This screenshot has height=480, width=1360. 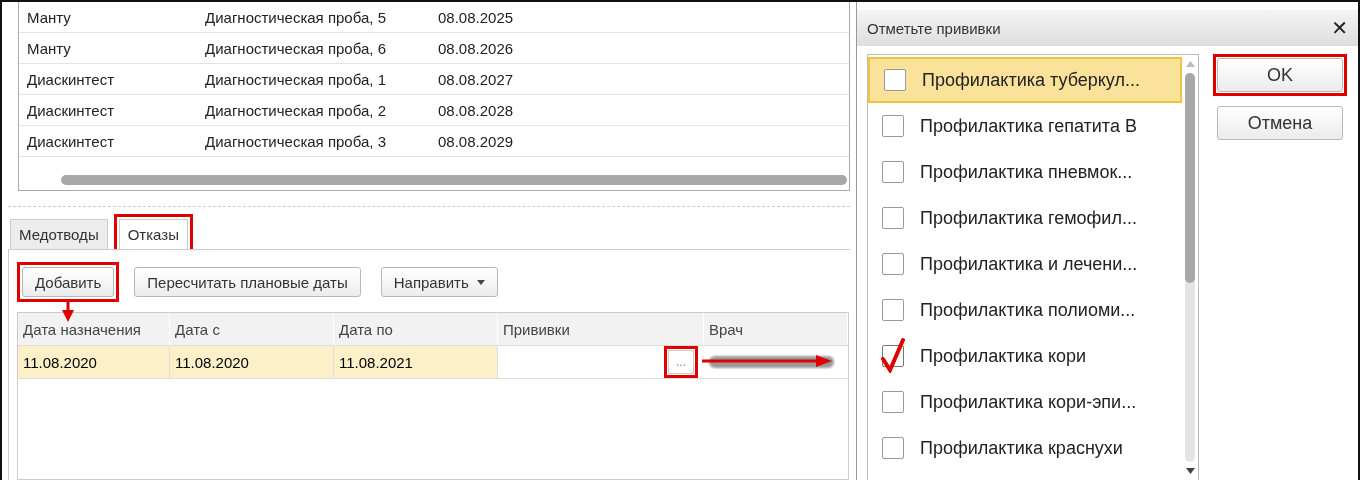 I want to click on list-item: Профилактика кори, so click(x=1025, y=356).